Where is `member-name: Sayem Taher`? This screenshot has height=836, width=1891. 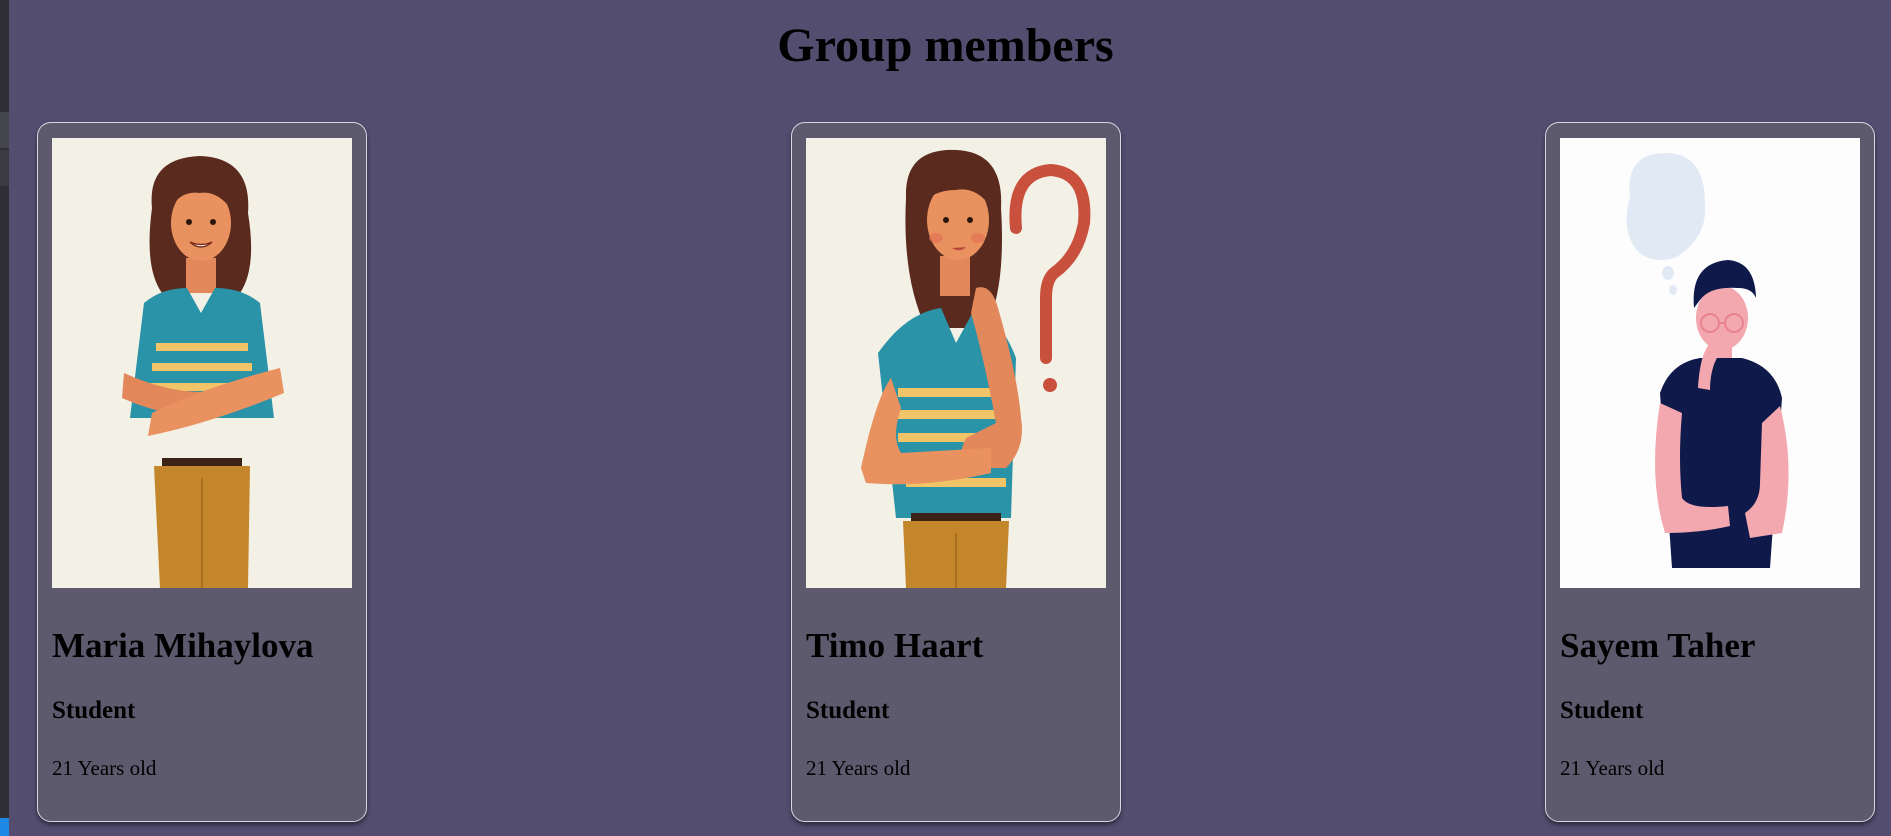
member-name: Sayem Taher is located at coordinates (1658, 645).